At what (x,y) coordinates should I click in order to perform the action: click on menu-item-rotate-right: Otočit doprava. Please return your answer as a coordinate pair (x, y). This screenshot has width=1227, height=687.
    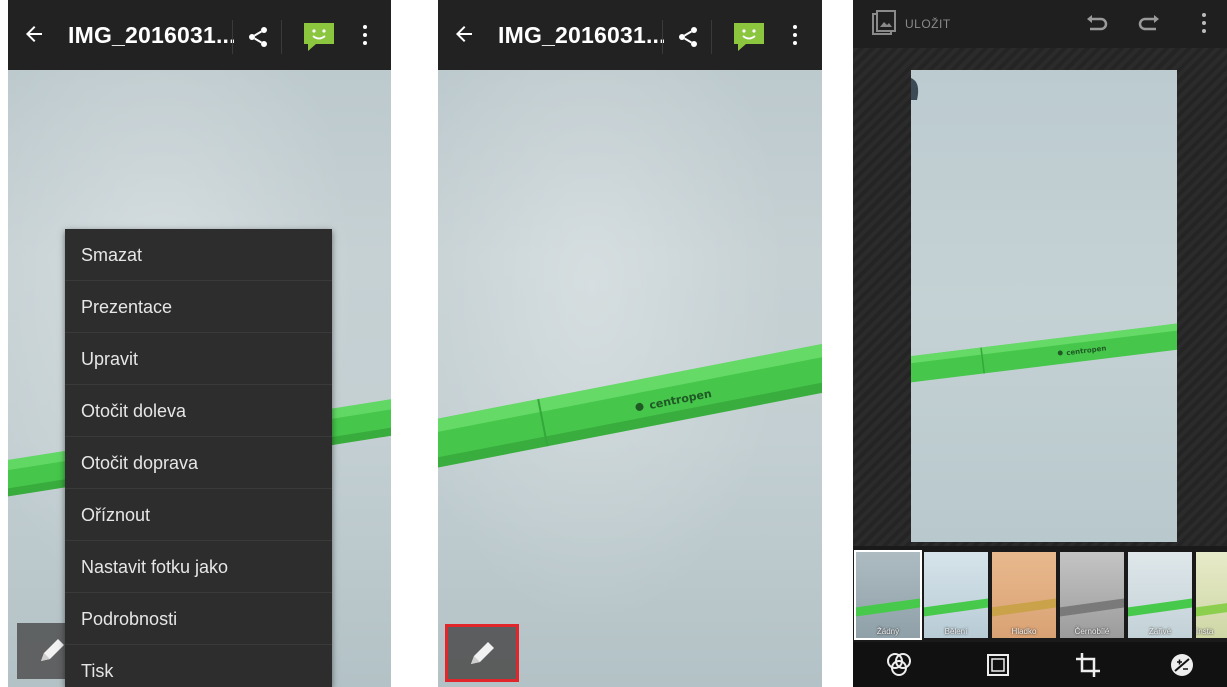
    Looking at the image, I should click on (198, 463).